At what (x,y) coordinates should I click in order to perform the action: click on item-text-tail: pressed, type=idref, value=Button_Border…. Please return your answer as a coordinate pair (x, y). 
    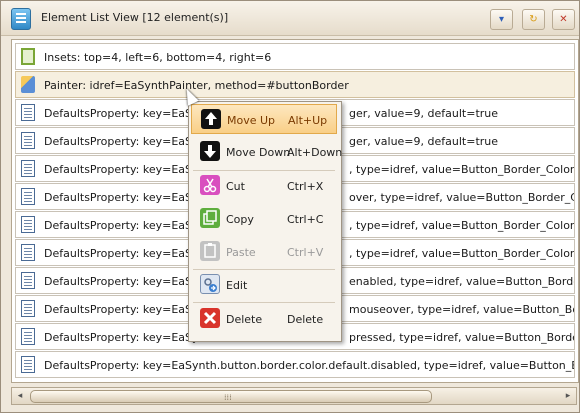
    Looking at the image, I should click on (461, 337).